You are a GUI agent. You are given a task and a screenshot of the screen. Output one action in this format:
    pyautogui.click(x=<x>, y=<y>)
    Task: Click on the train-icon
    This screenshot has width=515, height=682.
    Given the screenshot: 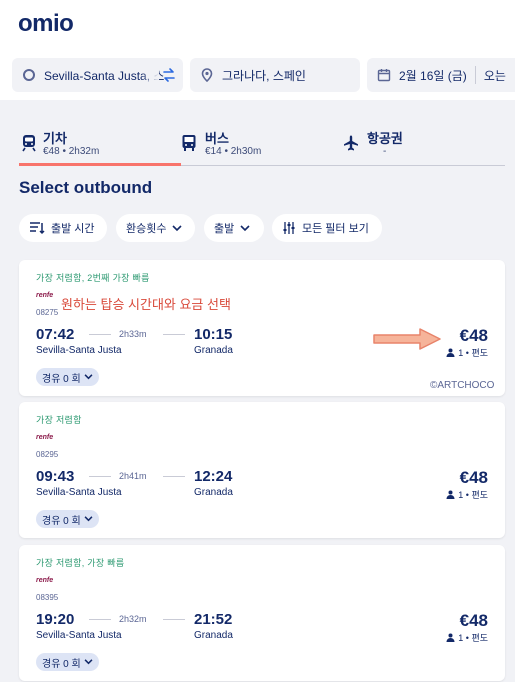 What is the action you would take?
    pyautogui.click(x=29, y=143)
    